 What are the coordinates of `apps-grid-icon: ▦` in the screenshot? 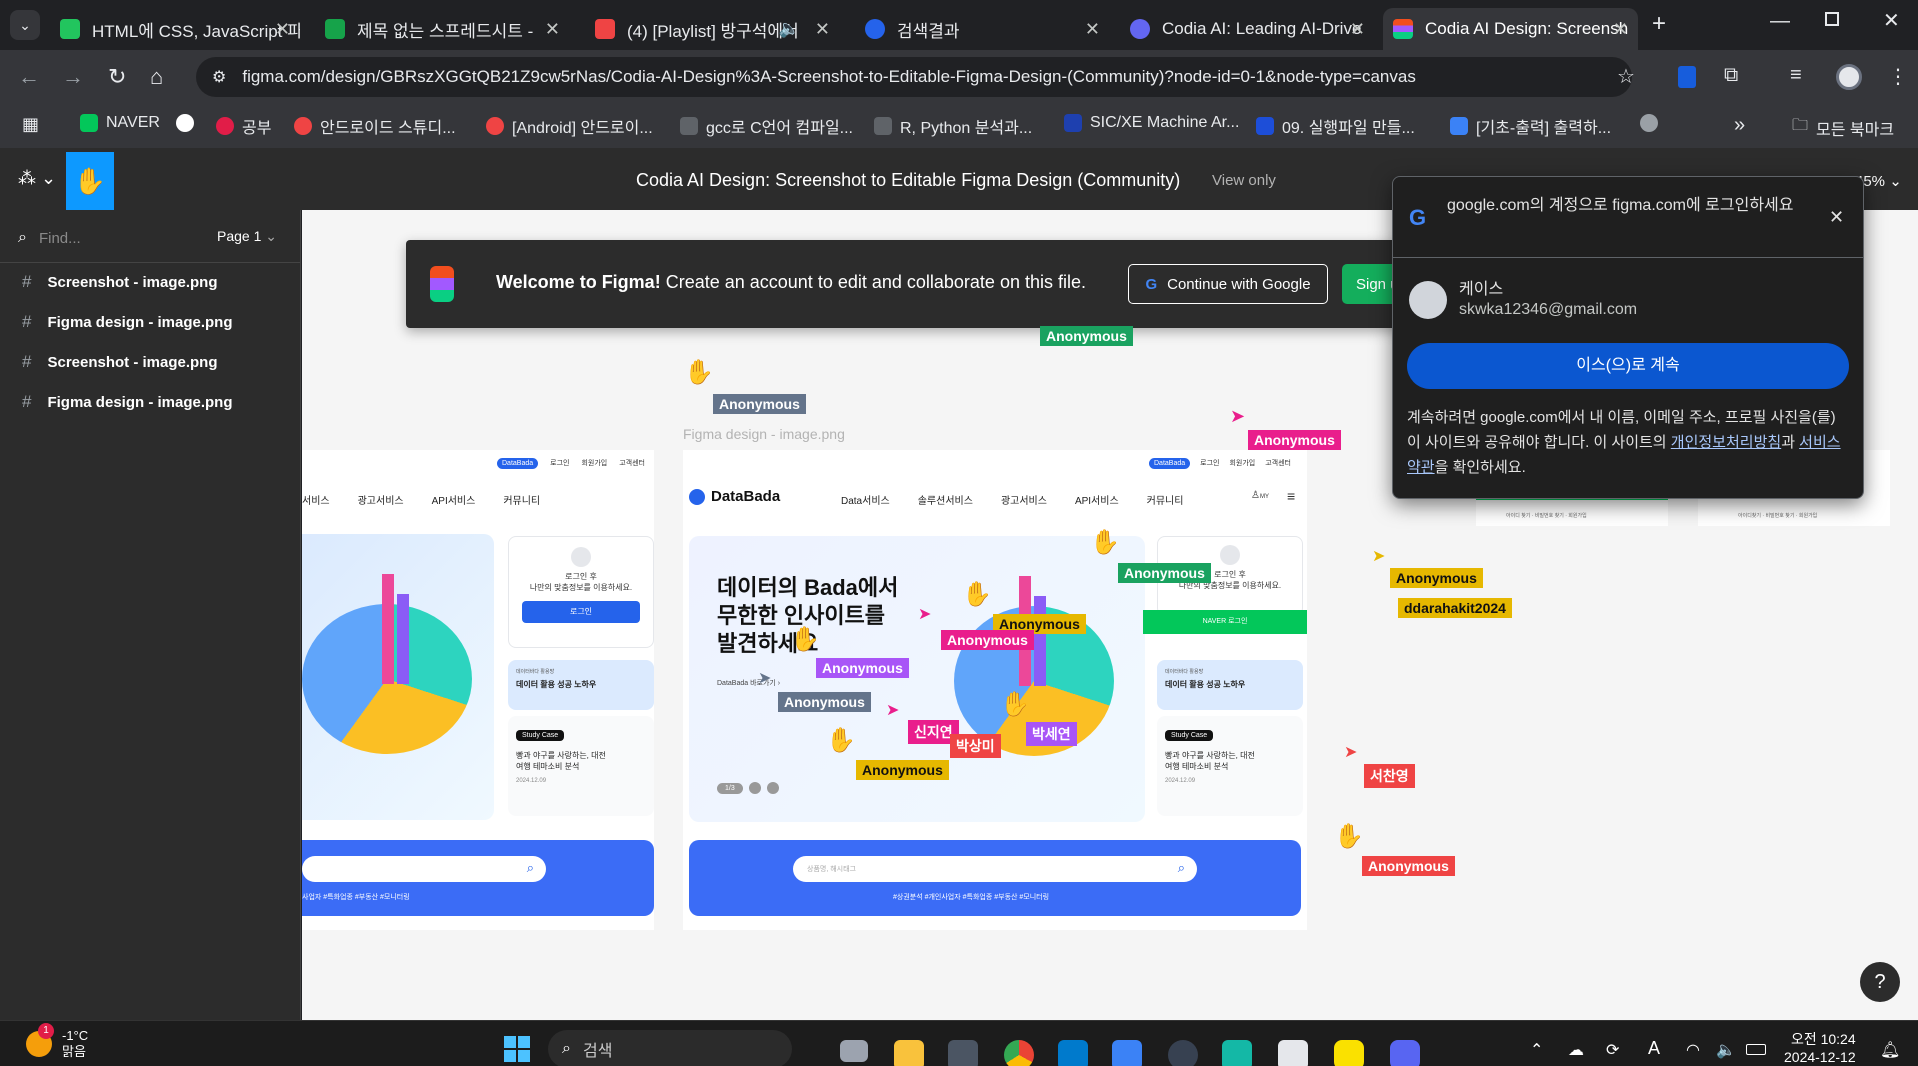 It's located at (30, 124).